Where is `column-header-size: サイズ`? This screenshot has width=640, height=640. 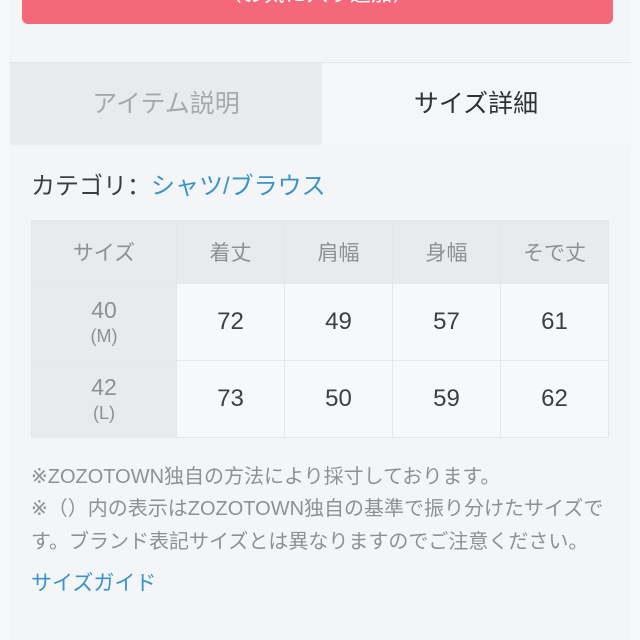 column-header-size: サイズ is located at coordinates (104, 252).